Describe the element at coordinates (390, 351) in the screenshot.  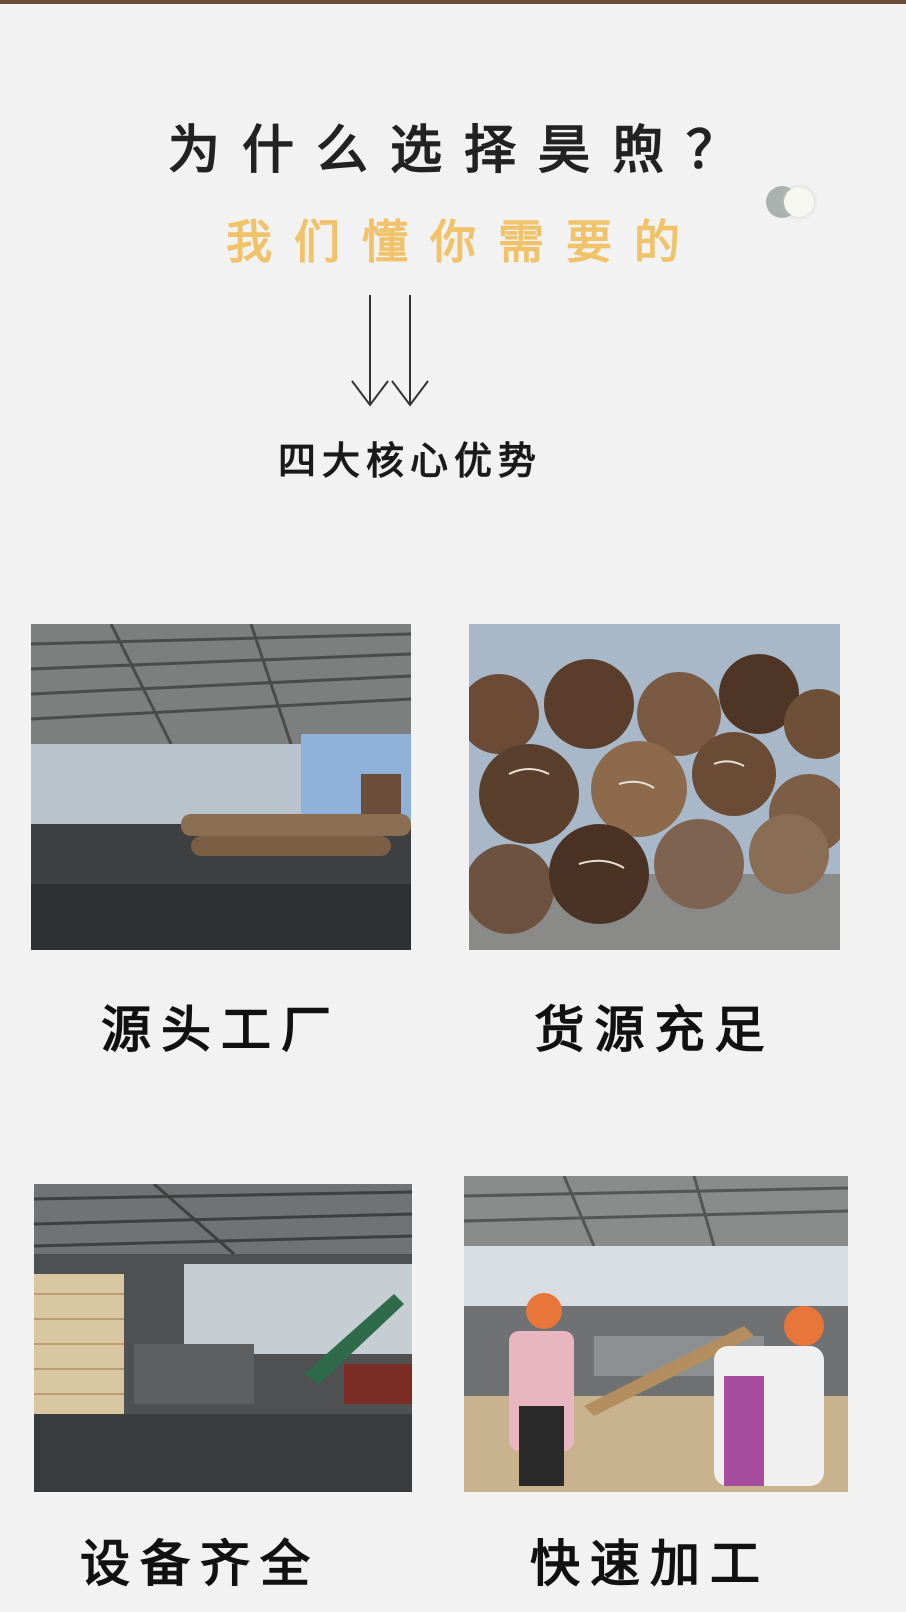
I see `double-down-arrow-icon` at that location.